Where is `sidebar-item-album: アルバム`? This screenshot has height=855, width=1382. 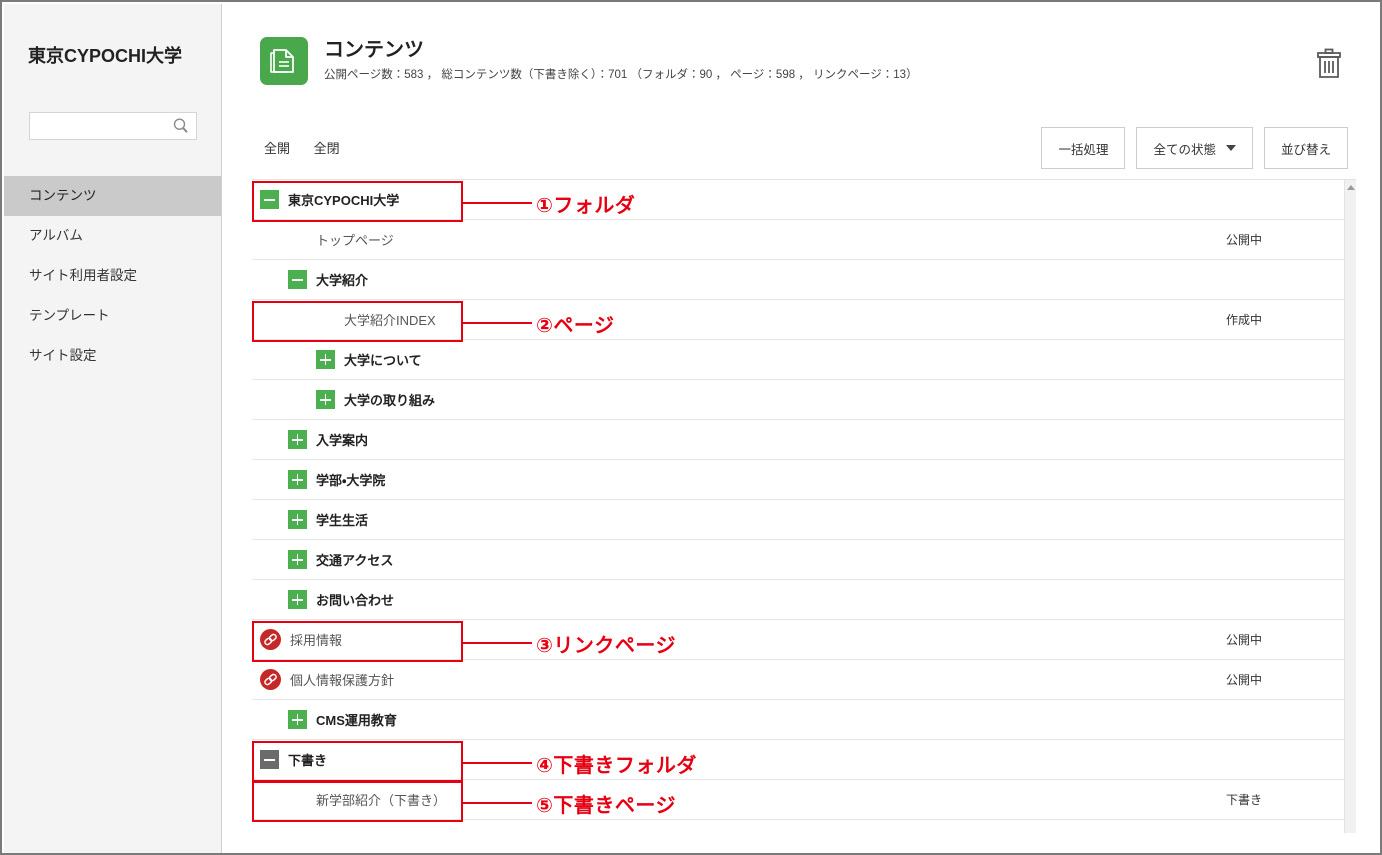
sidebar-item-album: アルバム is located at coordinates (112, 236).